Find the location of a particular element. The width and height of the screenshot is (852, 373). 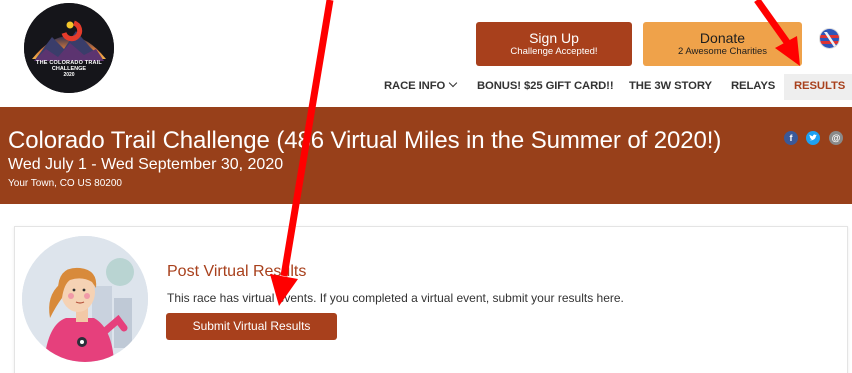

race-location: Your Town, CO US 80200 is located at coordinates (65, 183).